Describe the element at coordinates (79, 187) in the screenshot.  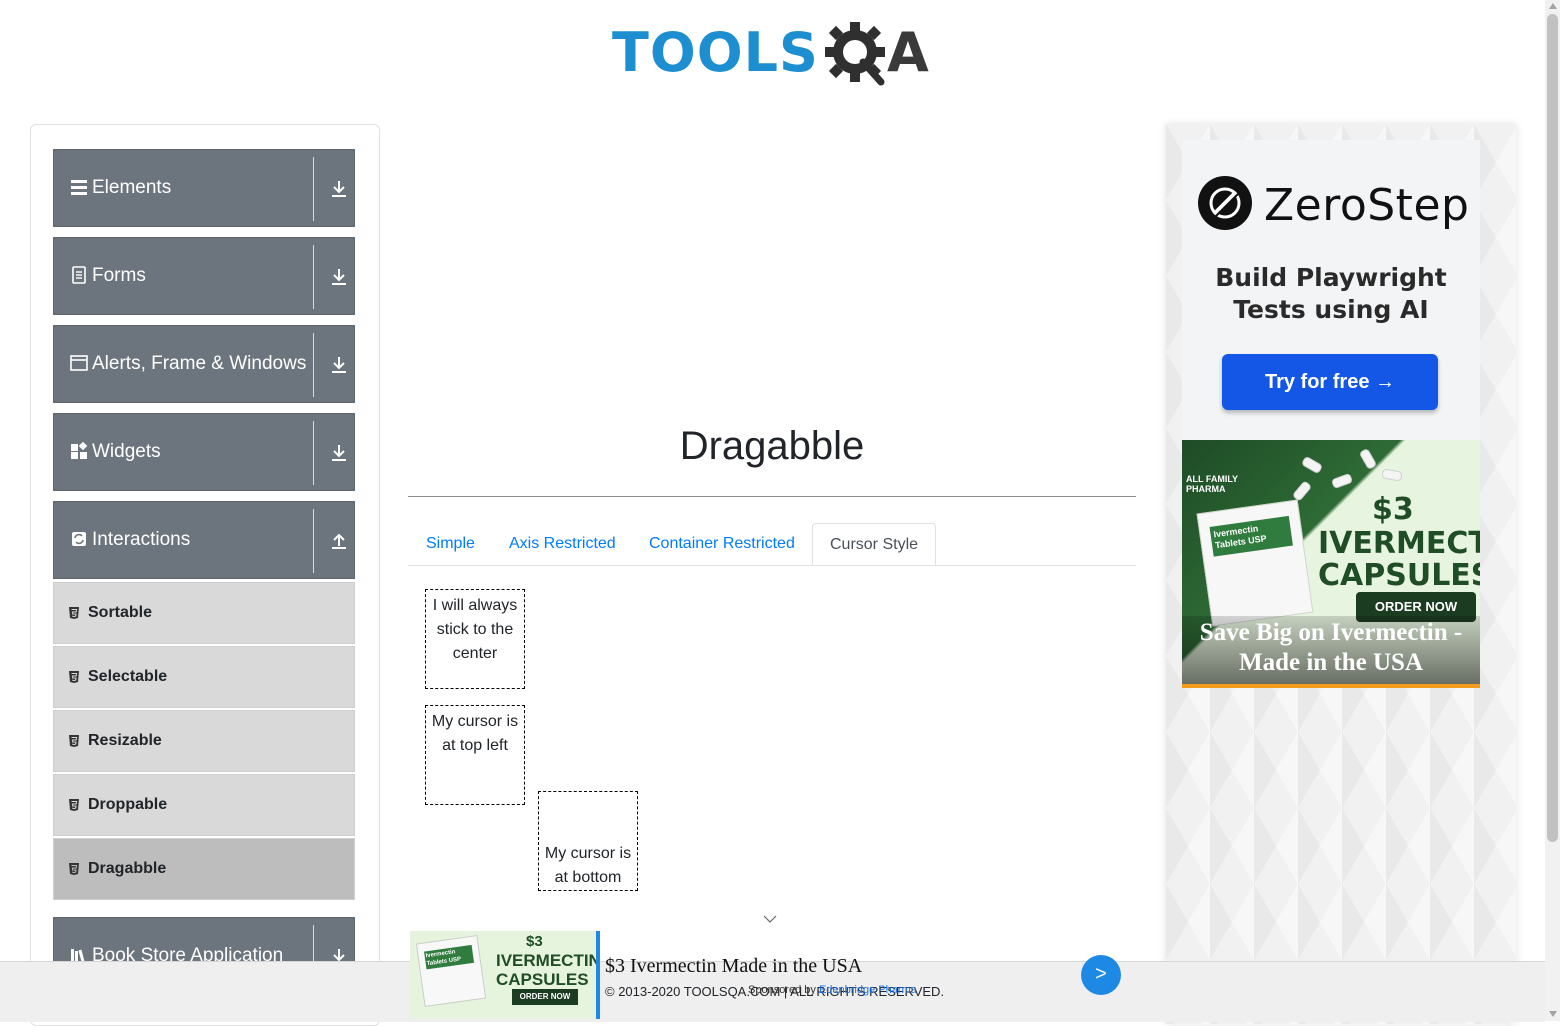
I see `hamburger-icon` at that location.